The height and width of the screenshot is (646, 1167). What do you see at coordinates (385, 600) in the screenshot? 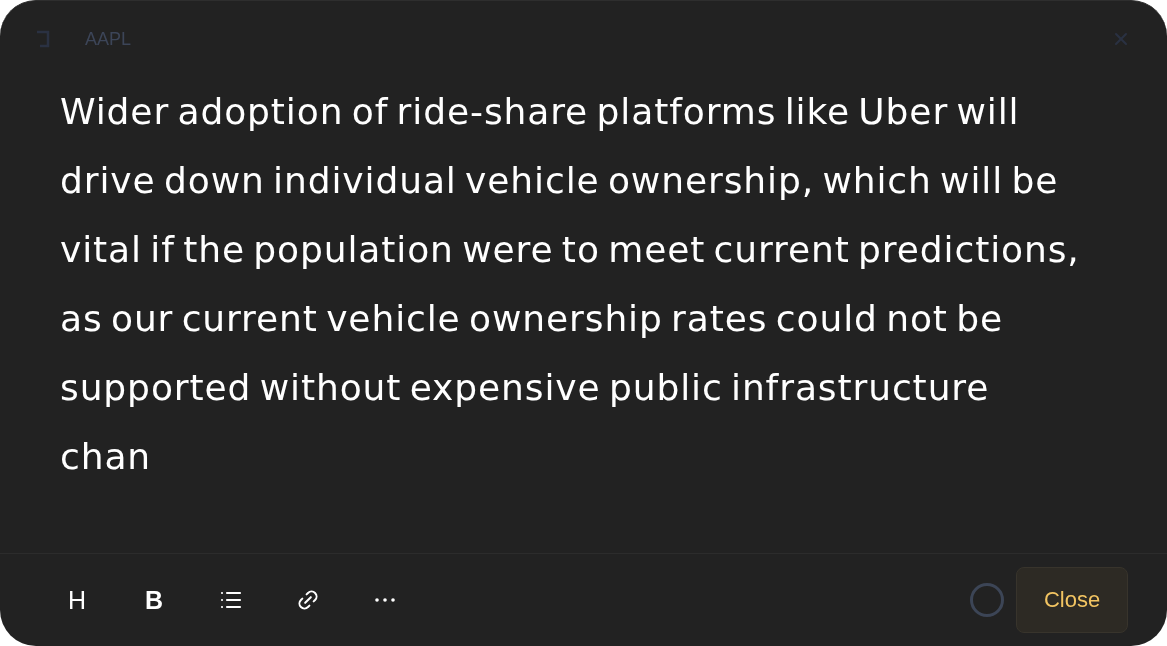
I see `ellipsis-icon` at bounding box center [385, 600].